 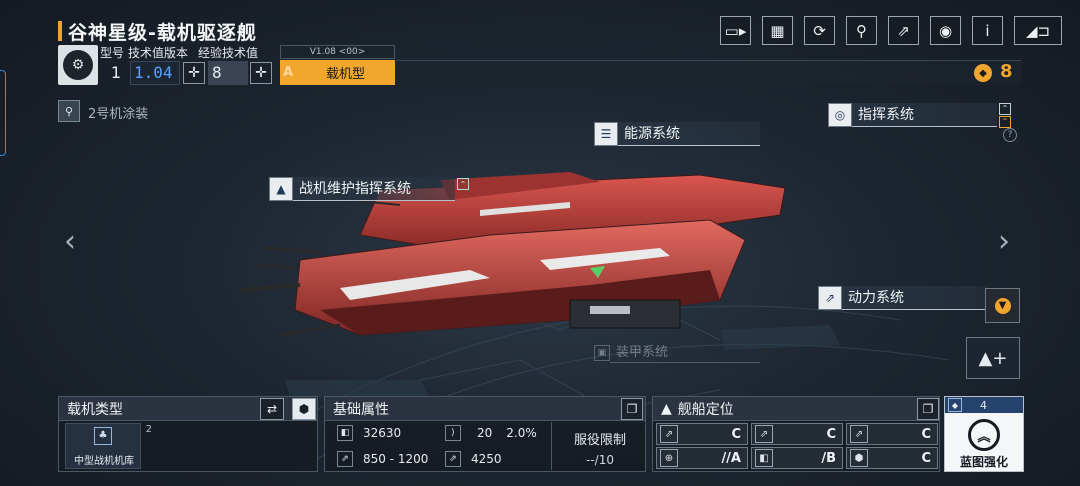 What do you see at coordinates (261, 73) in the screenshot?
I see `exp-tech-plus-button: ✛` at bounding box center [261, 73].